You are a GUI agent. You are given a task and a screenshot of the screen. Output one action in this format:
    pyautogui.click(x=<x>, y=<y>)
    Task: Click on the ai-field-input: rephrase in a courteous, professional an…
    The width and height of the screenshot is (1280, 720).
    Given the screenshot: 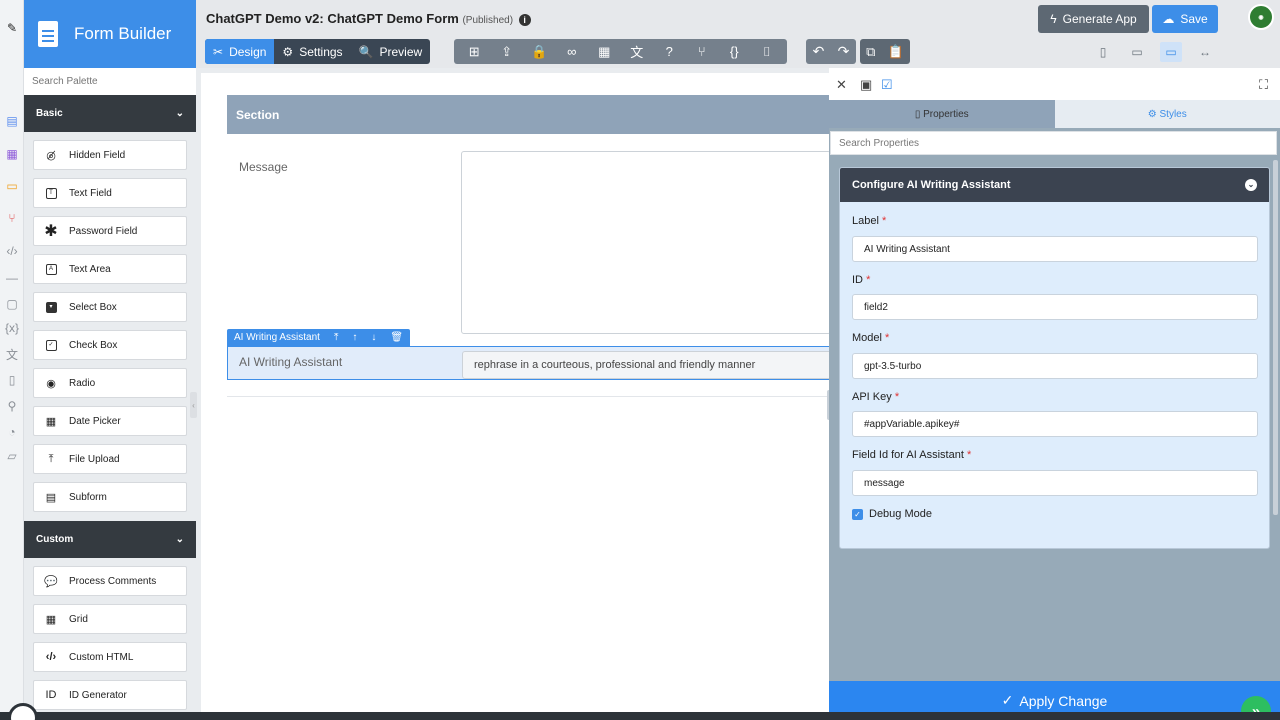 What is the action you would take?
    pyautogui.click(x=646, y=365)
    